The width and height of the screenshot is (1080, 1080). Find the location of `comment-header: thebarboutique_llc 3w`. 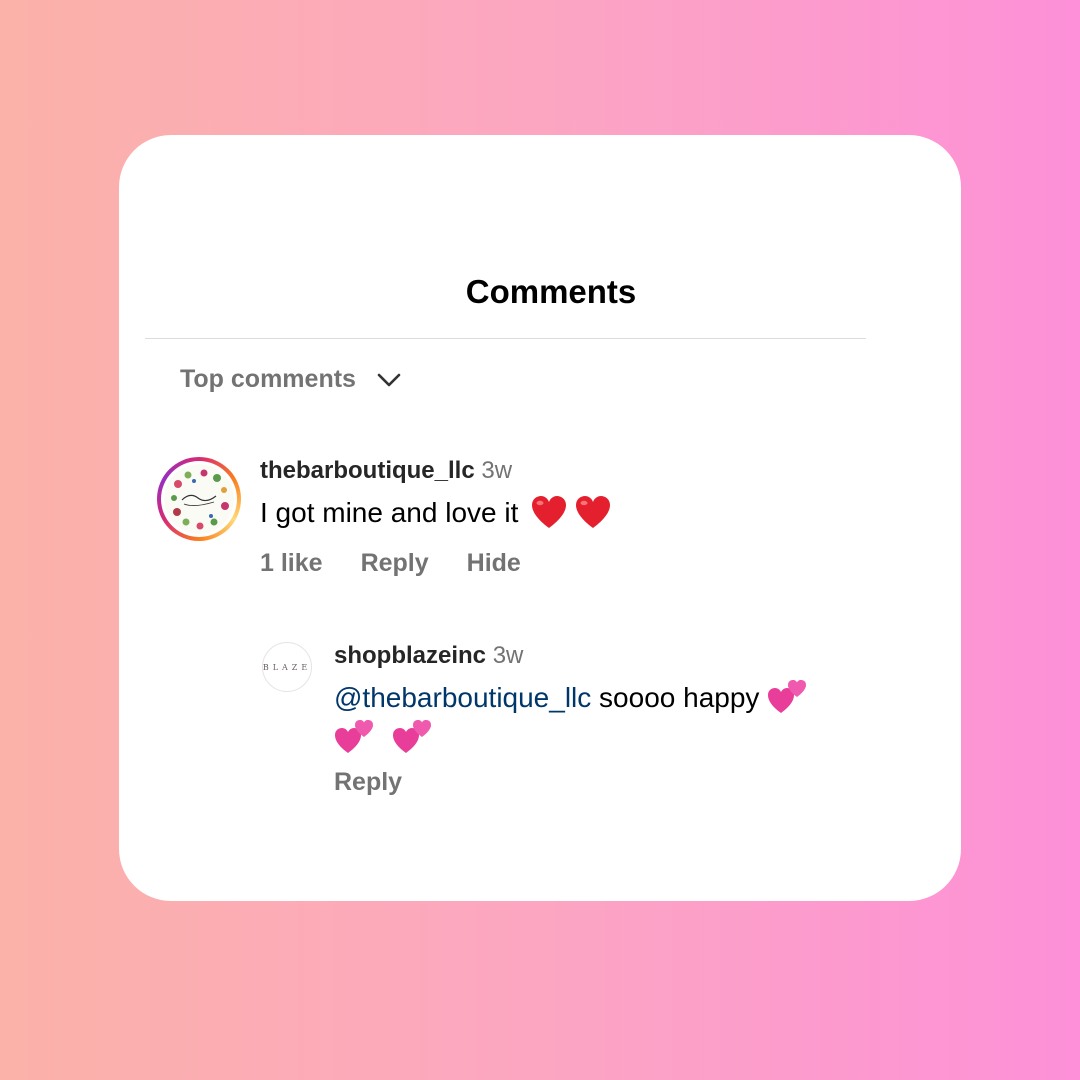

comment-header: thebarboutique_llc 3w is located at coordinates (386, 471).